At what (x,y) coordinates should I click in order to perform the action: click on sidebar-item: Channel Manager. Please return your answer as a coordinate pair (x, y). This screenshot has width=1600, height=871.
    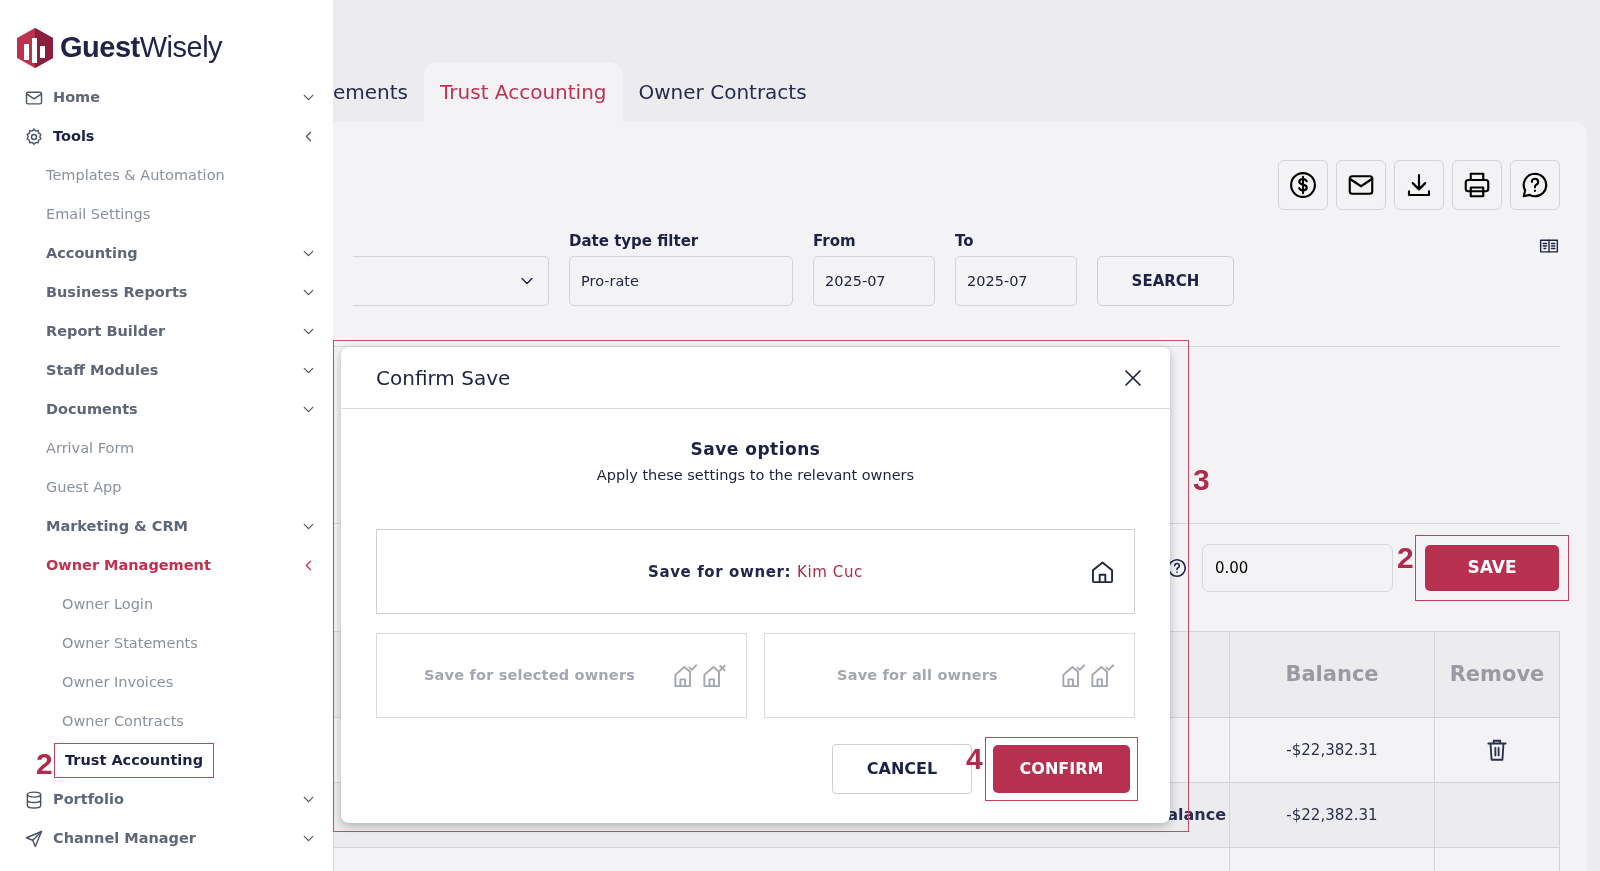
    Looking at the image, I should click on (124, 838).